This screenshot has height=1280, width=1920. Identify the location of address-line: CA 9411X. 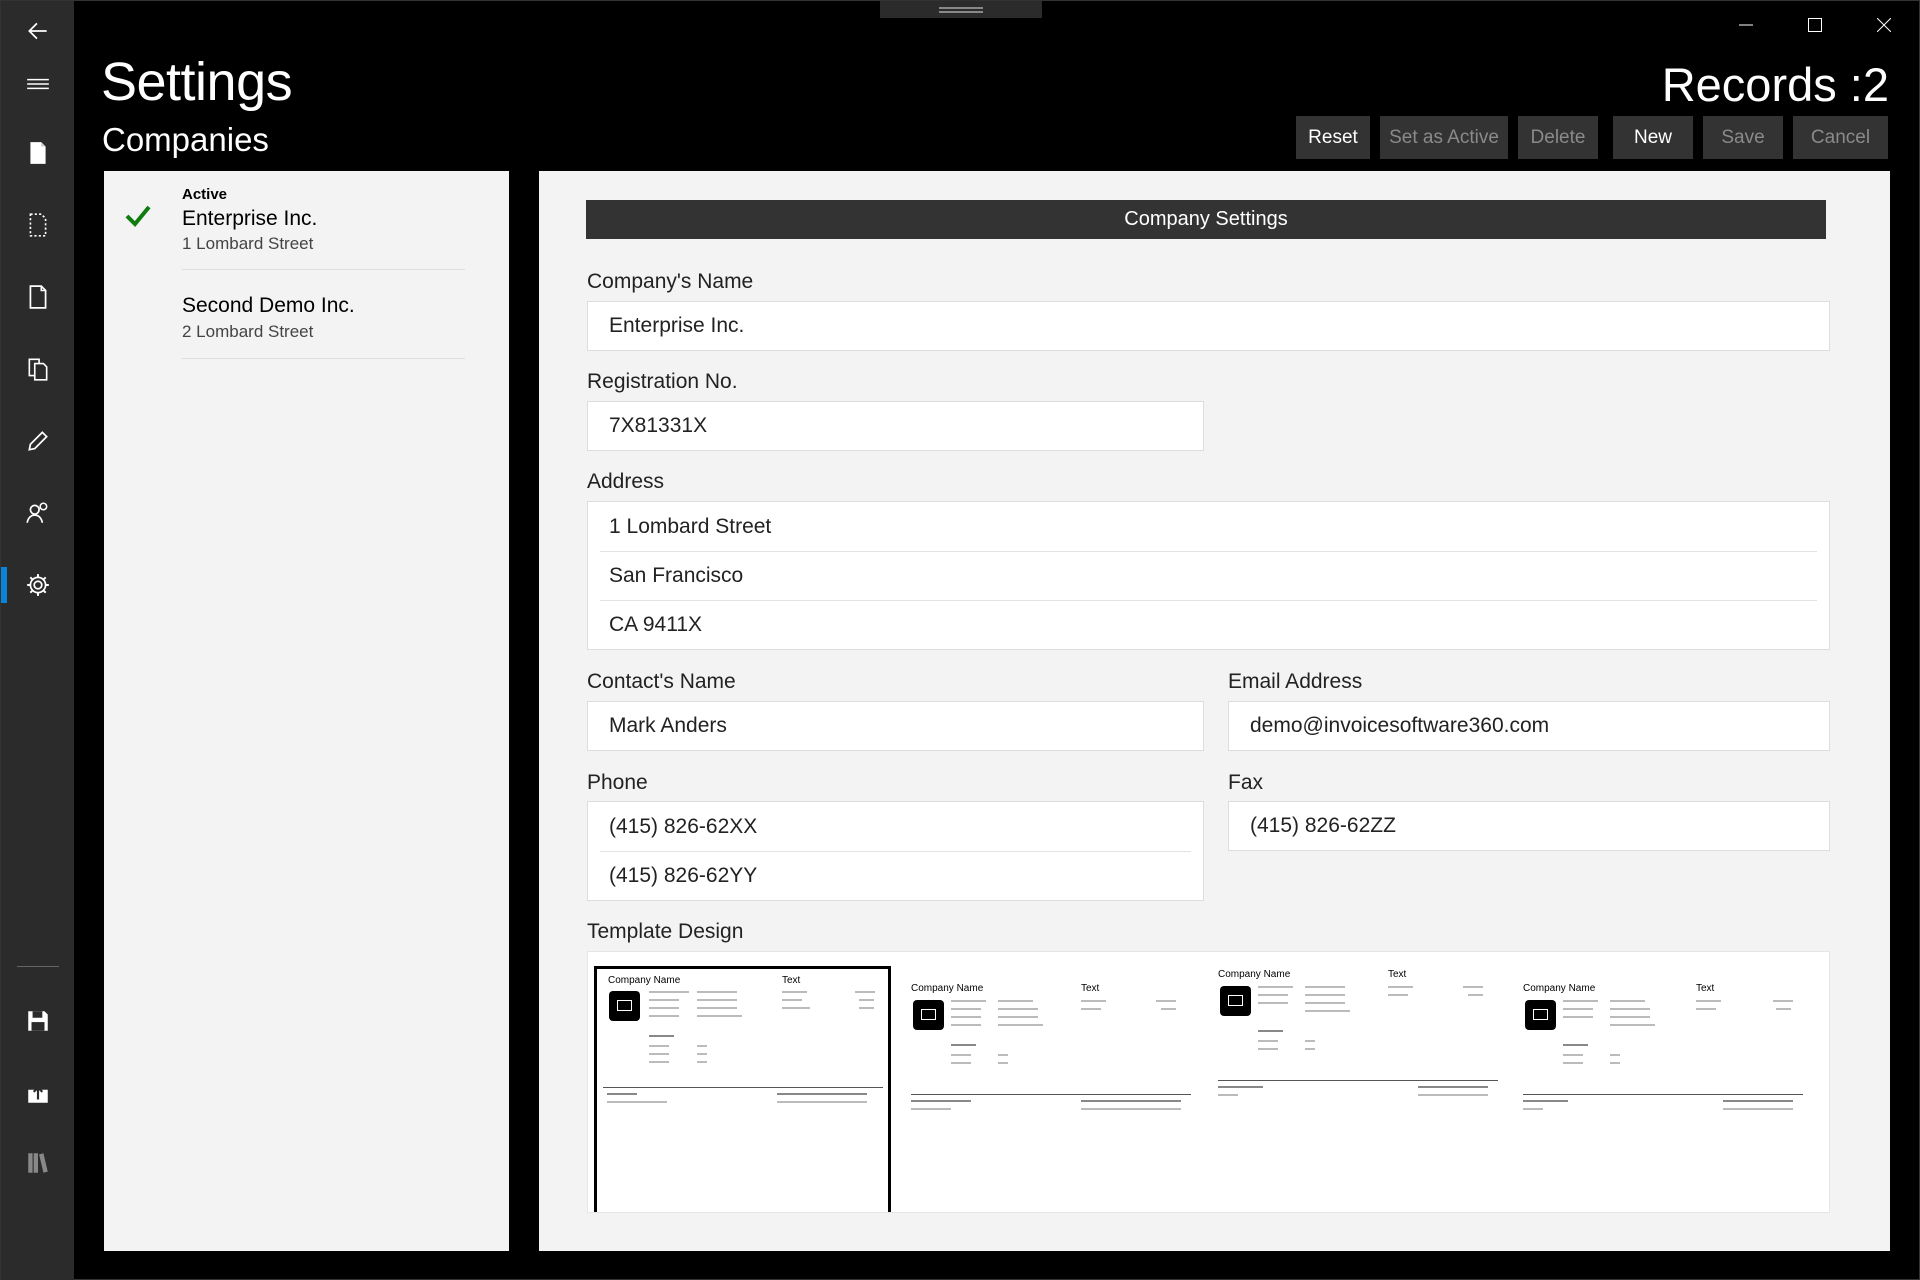
(656, 624).